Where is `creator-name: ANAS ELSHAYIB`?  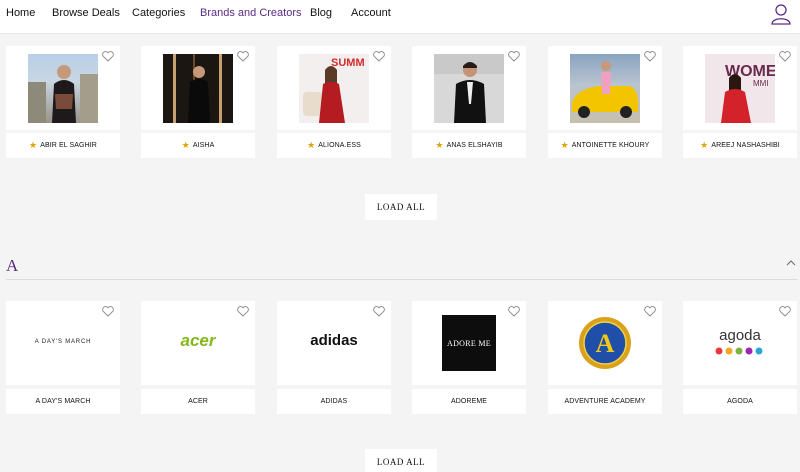
creator-name: ANAS ELSHAYIB is located at coordinates (474, 145).